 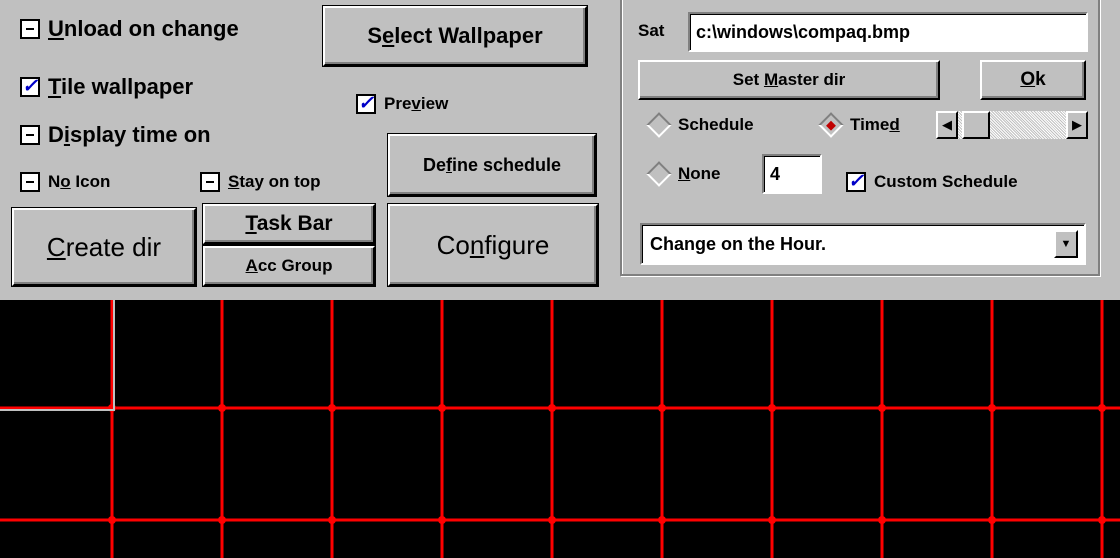 I want to click on ok-button: Ok, so click(x=1033, y=80).